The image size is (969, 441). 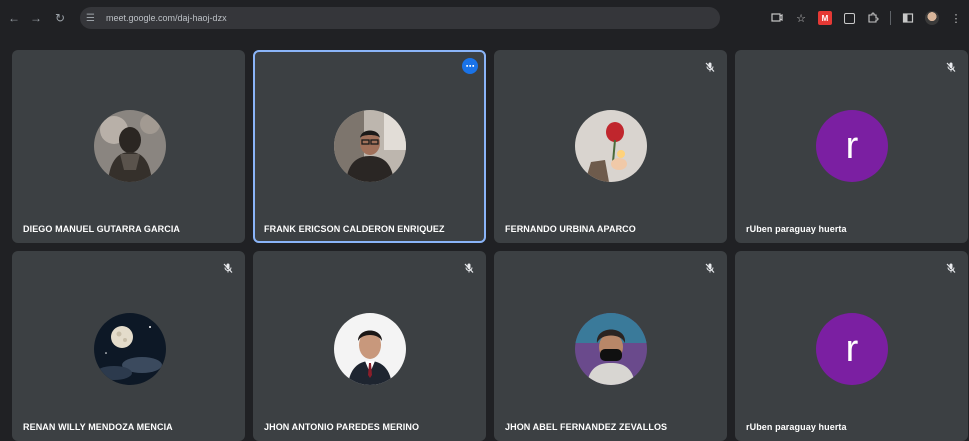 I want to click on participant-tile: RENAN WILLY MENDOZA MENCIA, so click(x=128, y=346).